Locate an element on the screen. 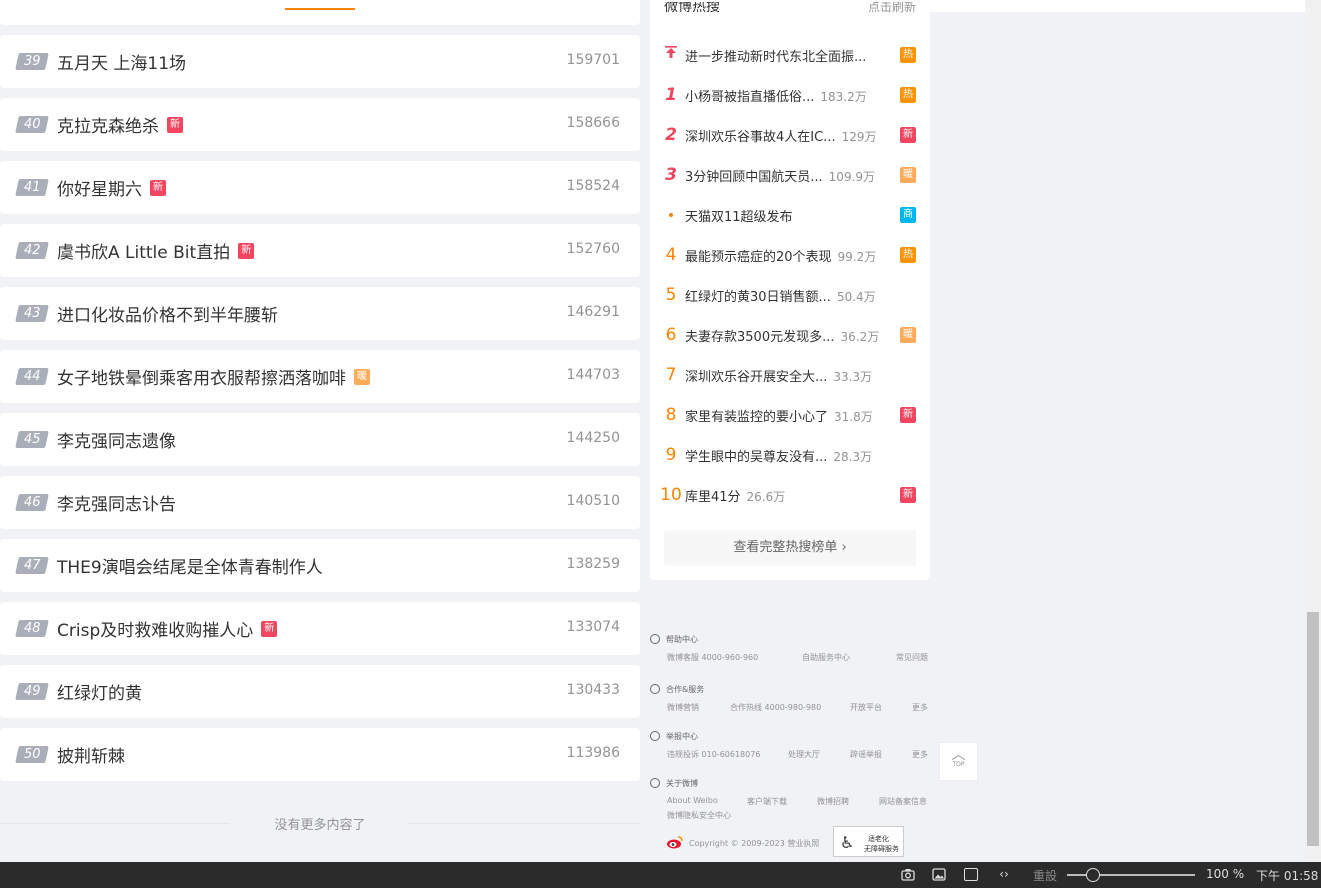  hot-search-text: 天猫双11超级发布 is located at coordinates (739, 217).